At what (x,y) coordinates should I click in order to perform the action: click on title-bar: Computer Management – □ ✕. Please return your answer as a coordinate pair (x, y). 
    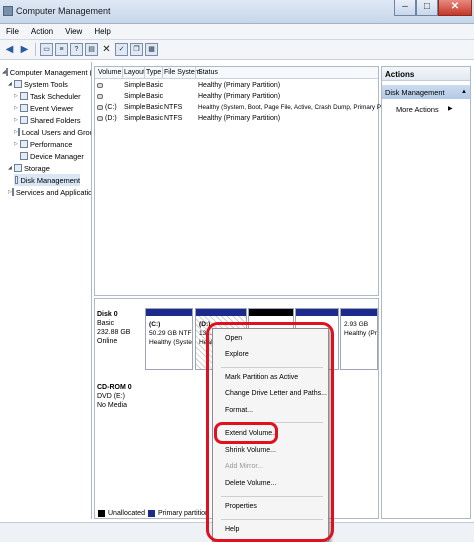
    Looking at the image, I should click on (237, 12).